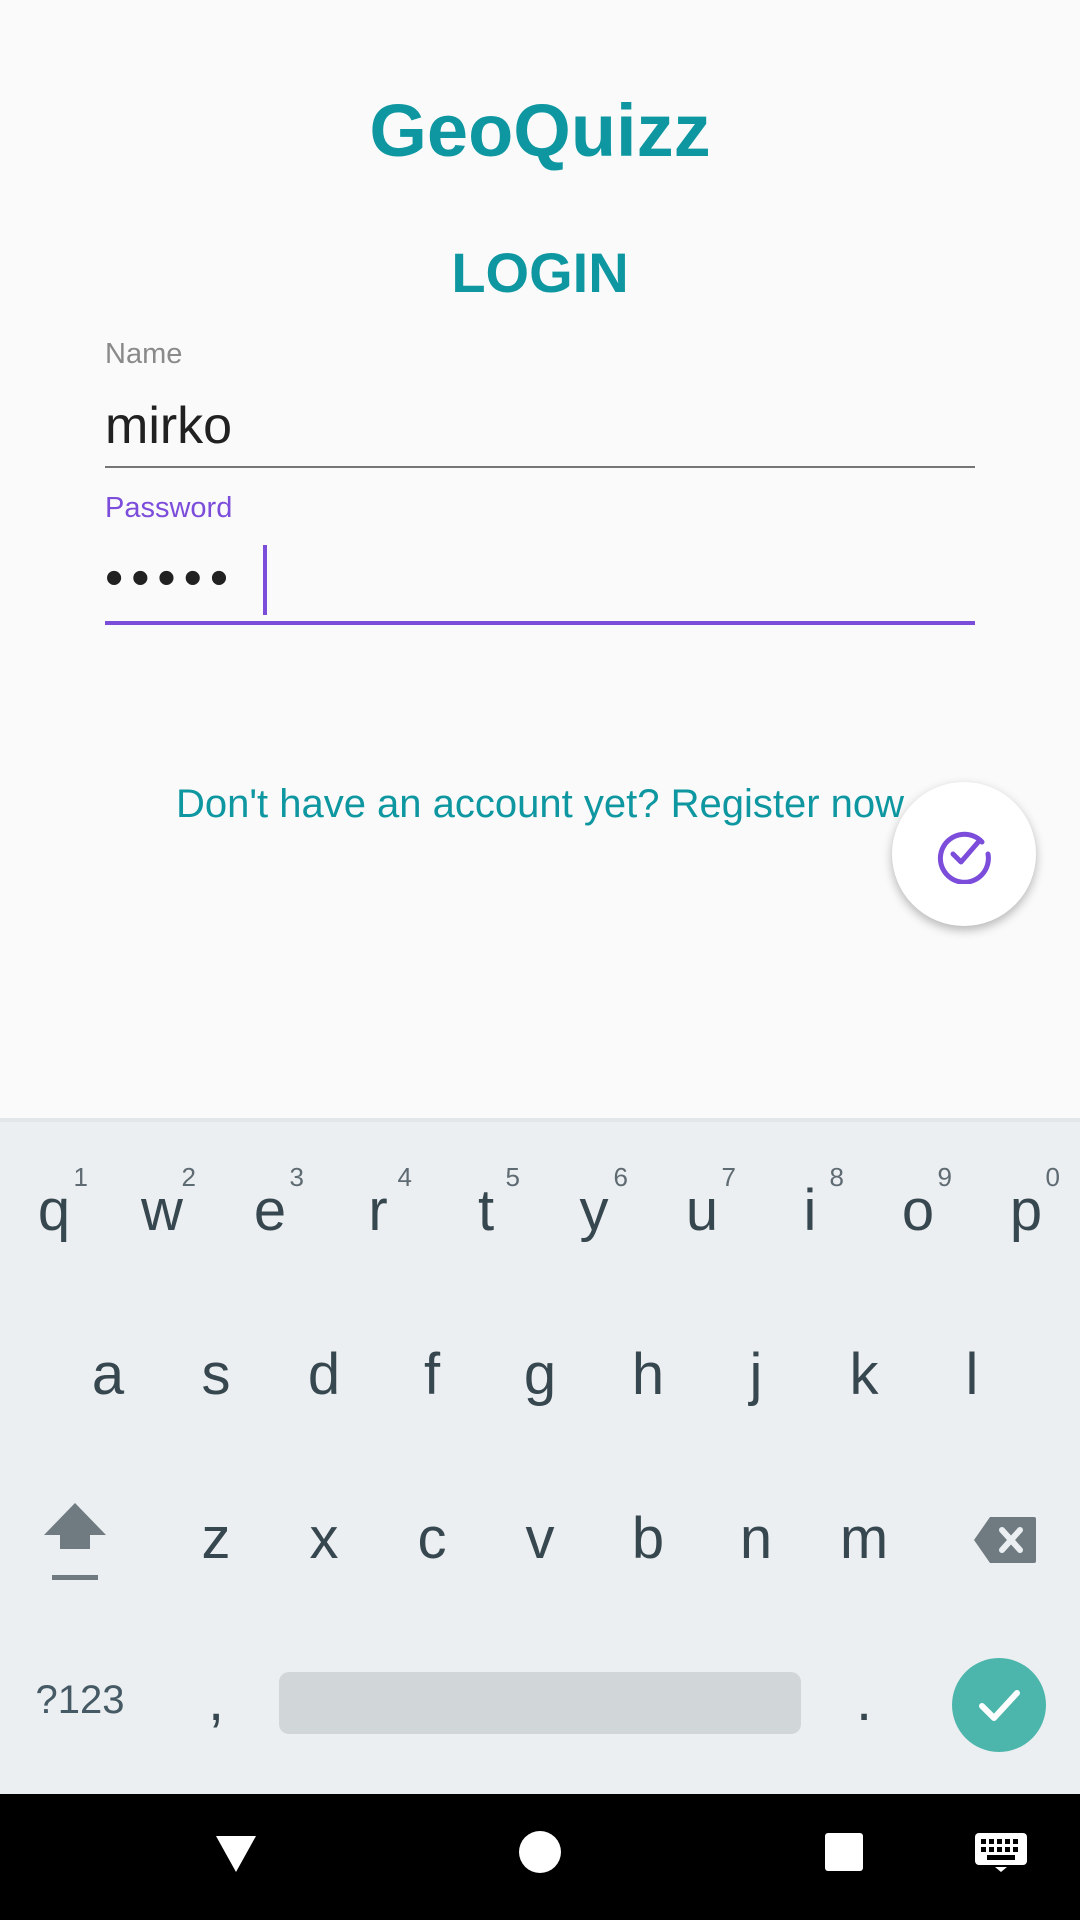 This screenshot has width=1080, height=1920. I want to click on key-x: x, so click(324, 1538).